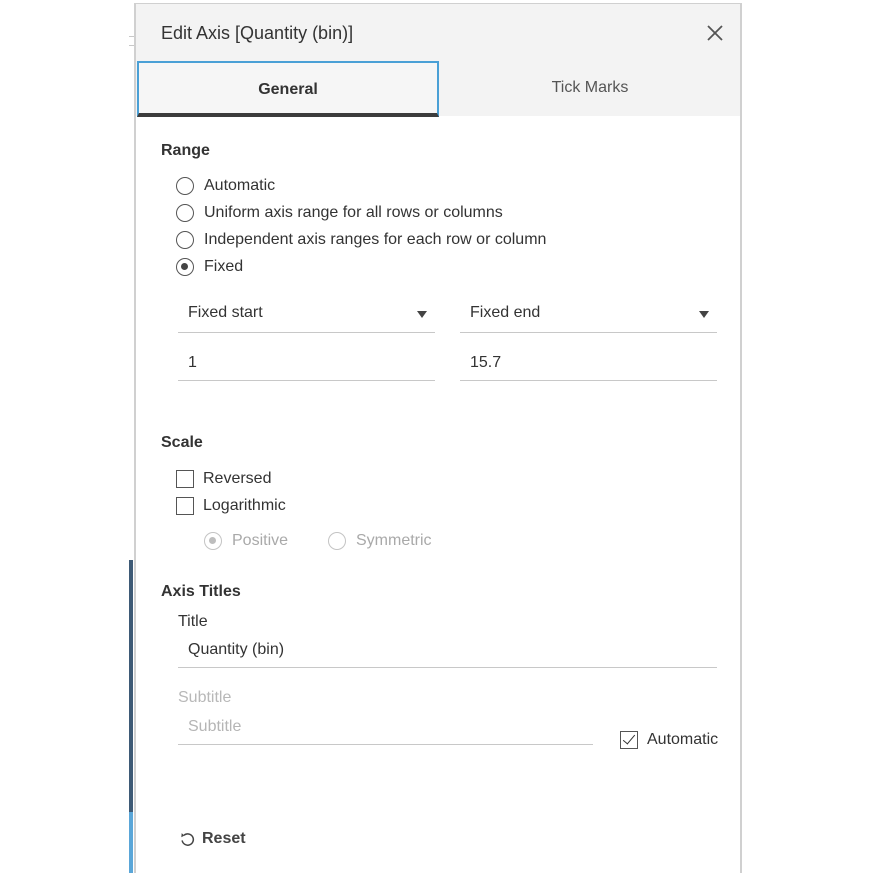 This screenshot has height=873, width=873. I want to click on radio-fixed: Fixed, so click(209, 267).